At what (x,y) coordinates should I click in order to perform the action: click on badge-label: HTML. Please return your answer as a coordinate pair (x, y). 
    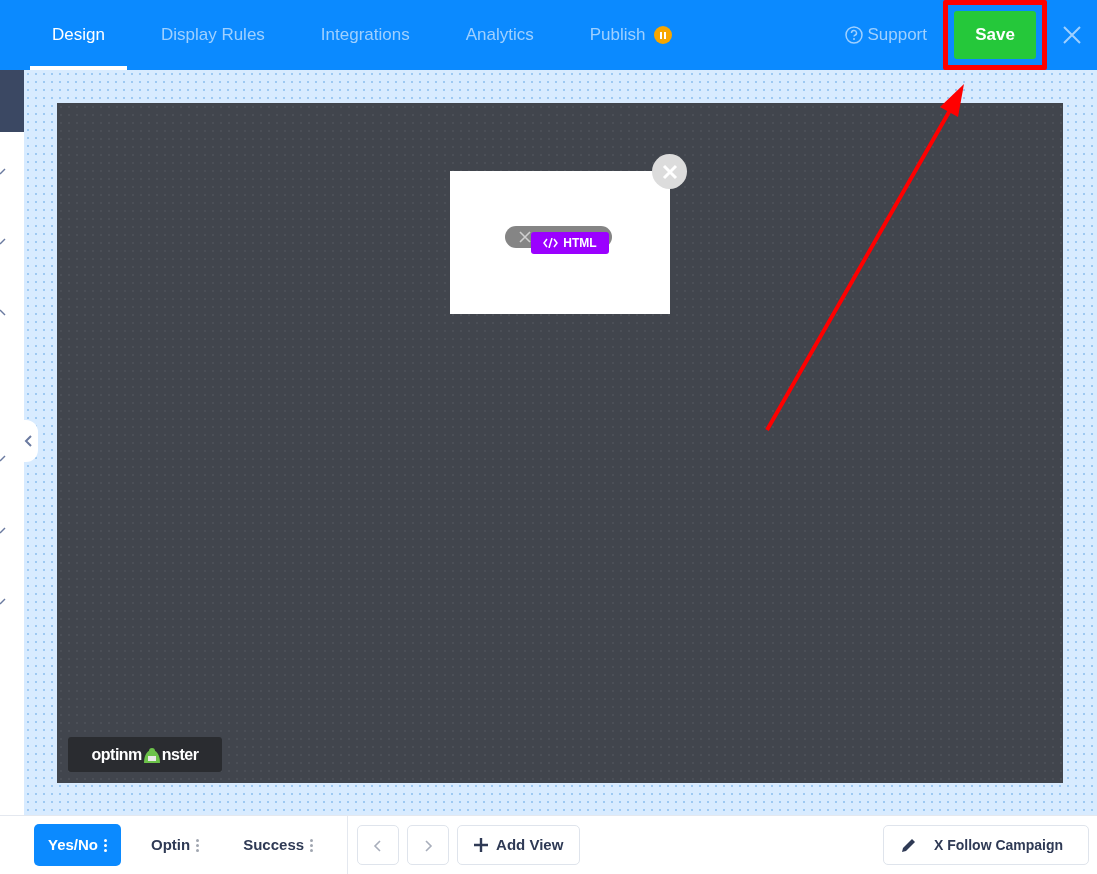
    Looking at the image, I should click on (580, 243).